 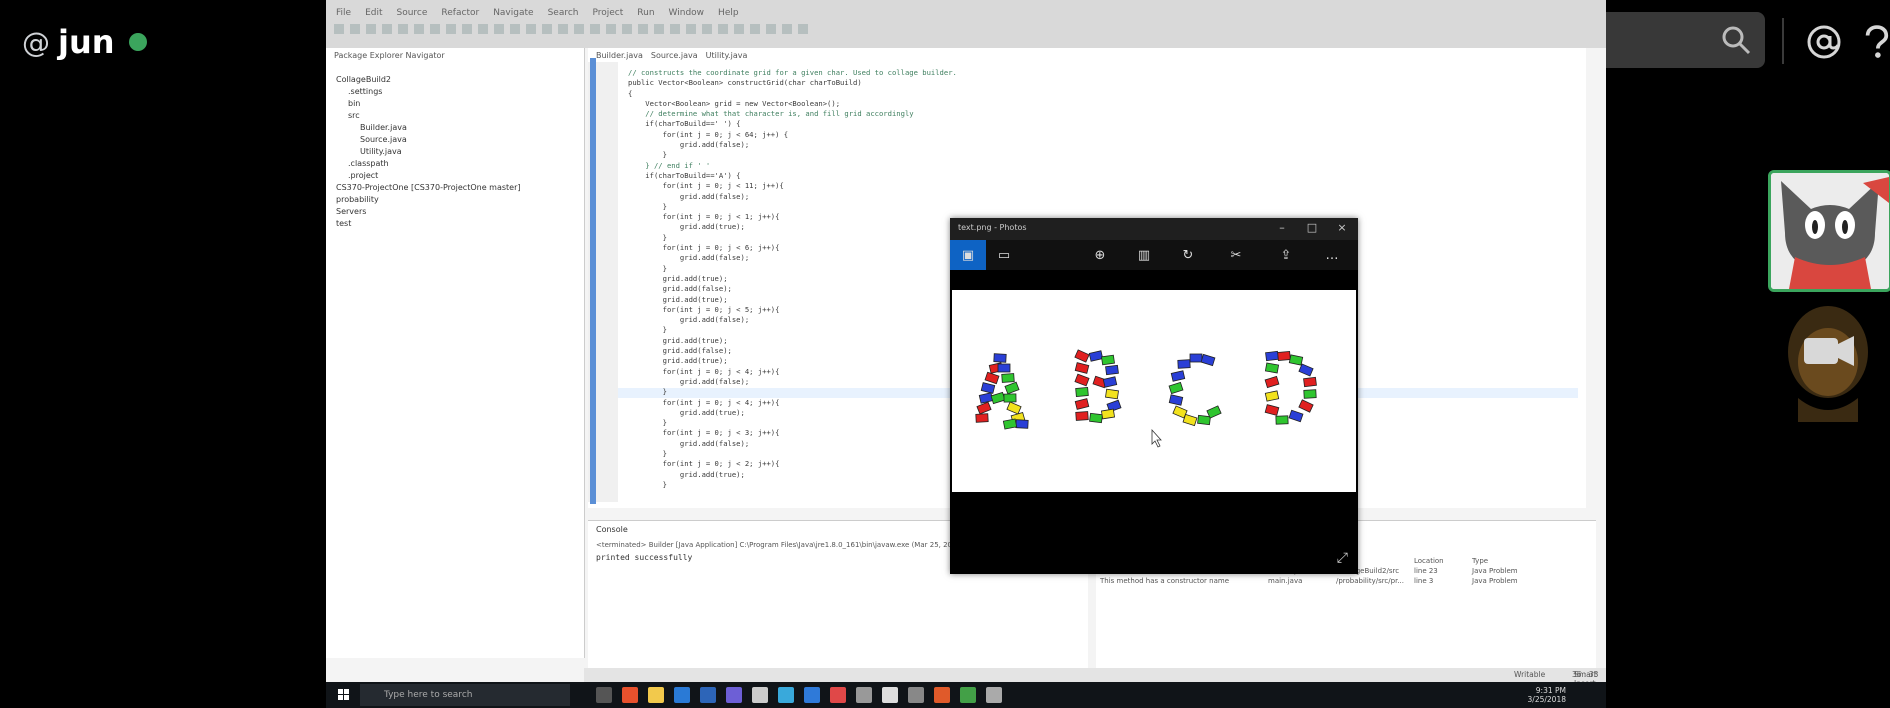 What do you see at coordinates (1342, 558) in the screenshot?
I see `fullscreen-icon: ⤢` at bounding box center [1342, 558].